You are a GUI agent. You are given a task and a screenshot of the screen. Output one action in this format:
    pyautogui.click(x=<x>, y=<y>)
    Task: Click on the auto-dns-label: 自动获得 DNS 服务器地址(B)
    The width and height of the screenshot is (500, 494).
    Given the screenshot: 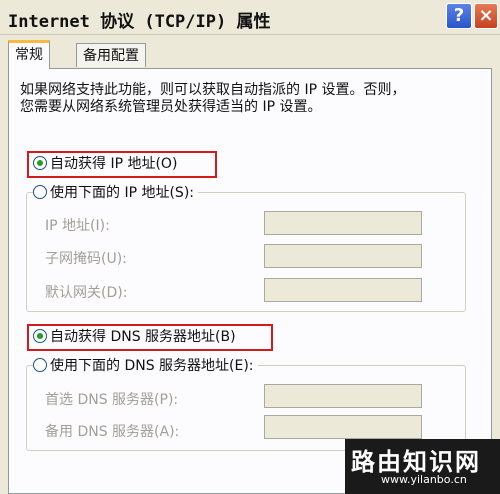 What is the action you would take?
    pyautogui.click(x=143, y=337)
    